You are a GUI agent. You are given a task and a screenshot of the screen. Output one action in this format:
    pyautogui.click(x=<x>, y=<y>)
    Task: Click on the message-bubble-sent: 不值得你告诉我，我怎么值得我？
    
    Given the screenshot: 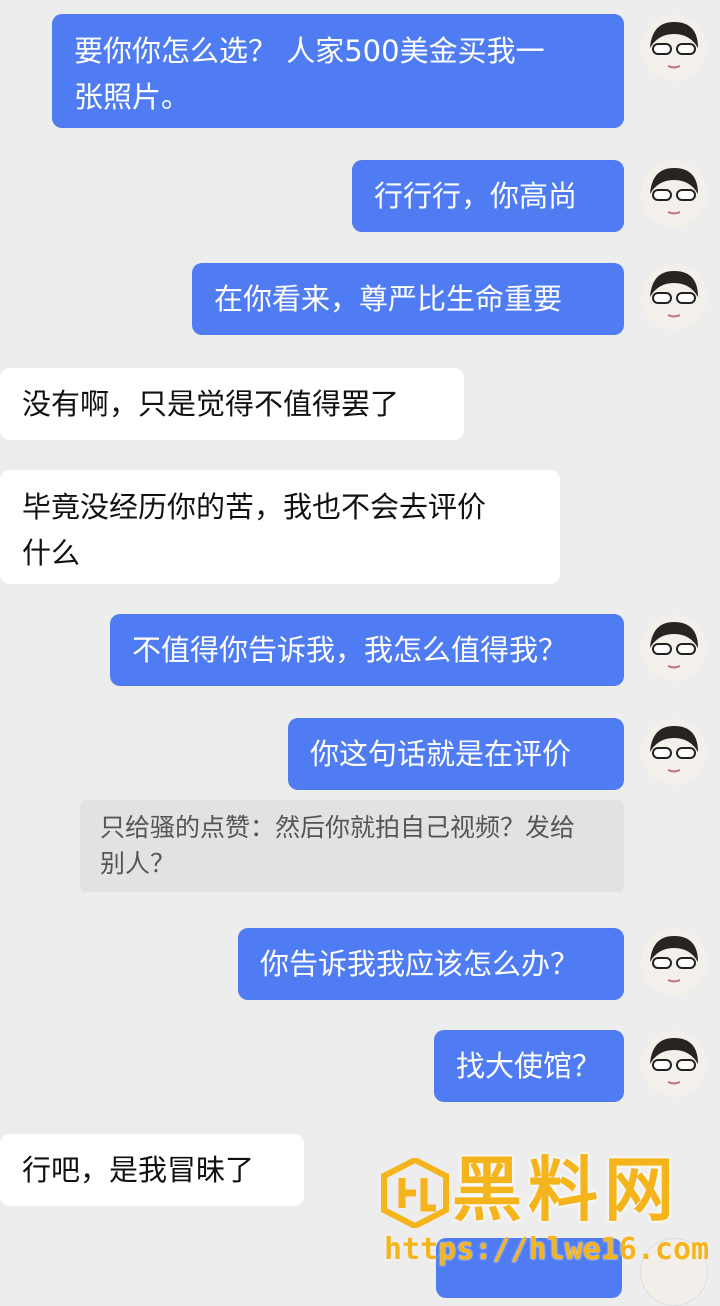 What is the action you would take?
    pyautogui.click(x=367, y=650)
    